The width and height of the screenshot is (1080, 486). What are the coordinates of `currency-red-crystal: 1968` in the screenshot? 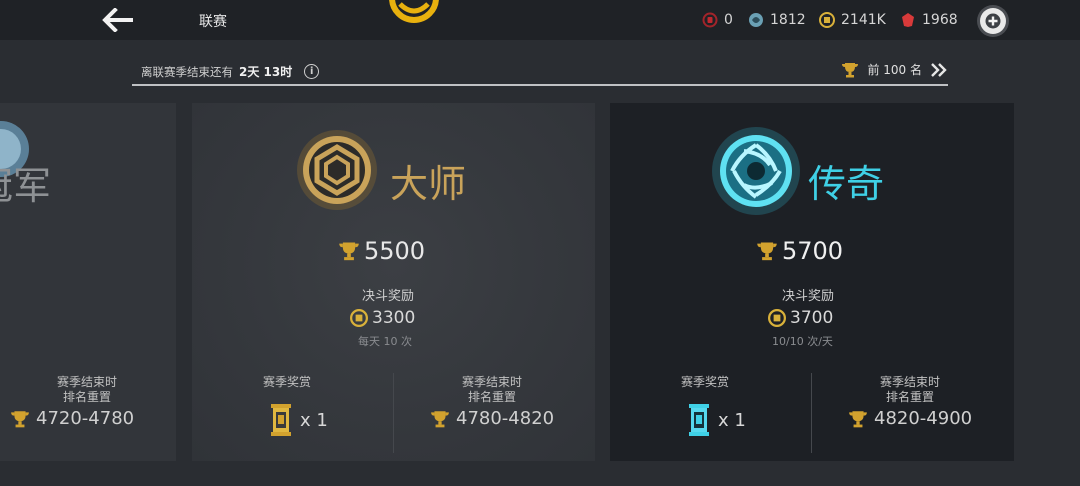 It's located at (929, 20).